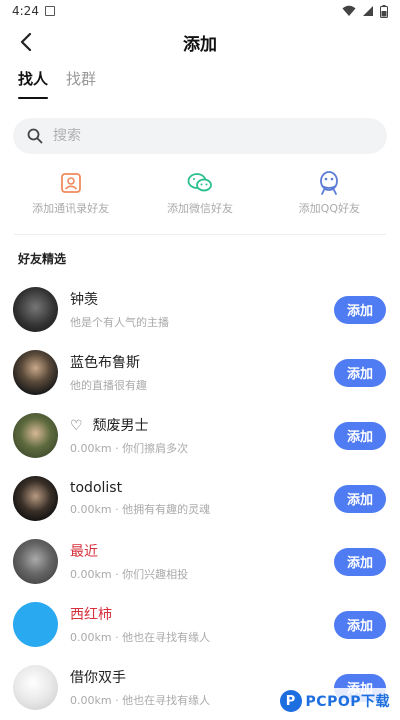  I want to click on list-item: ♡ 颓废男士 0.00km · 你们擦肩多次 添加, so click(200, 435).